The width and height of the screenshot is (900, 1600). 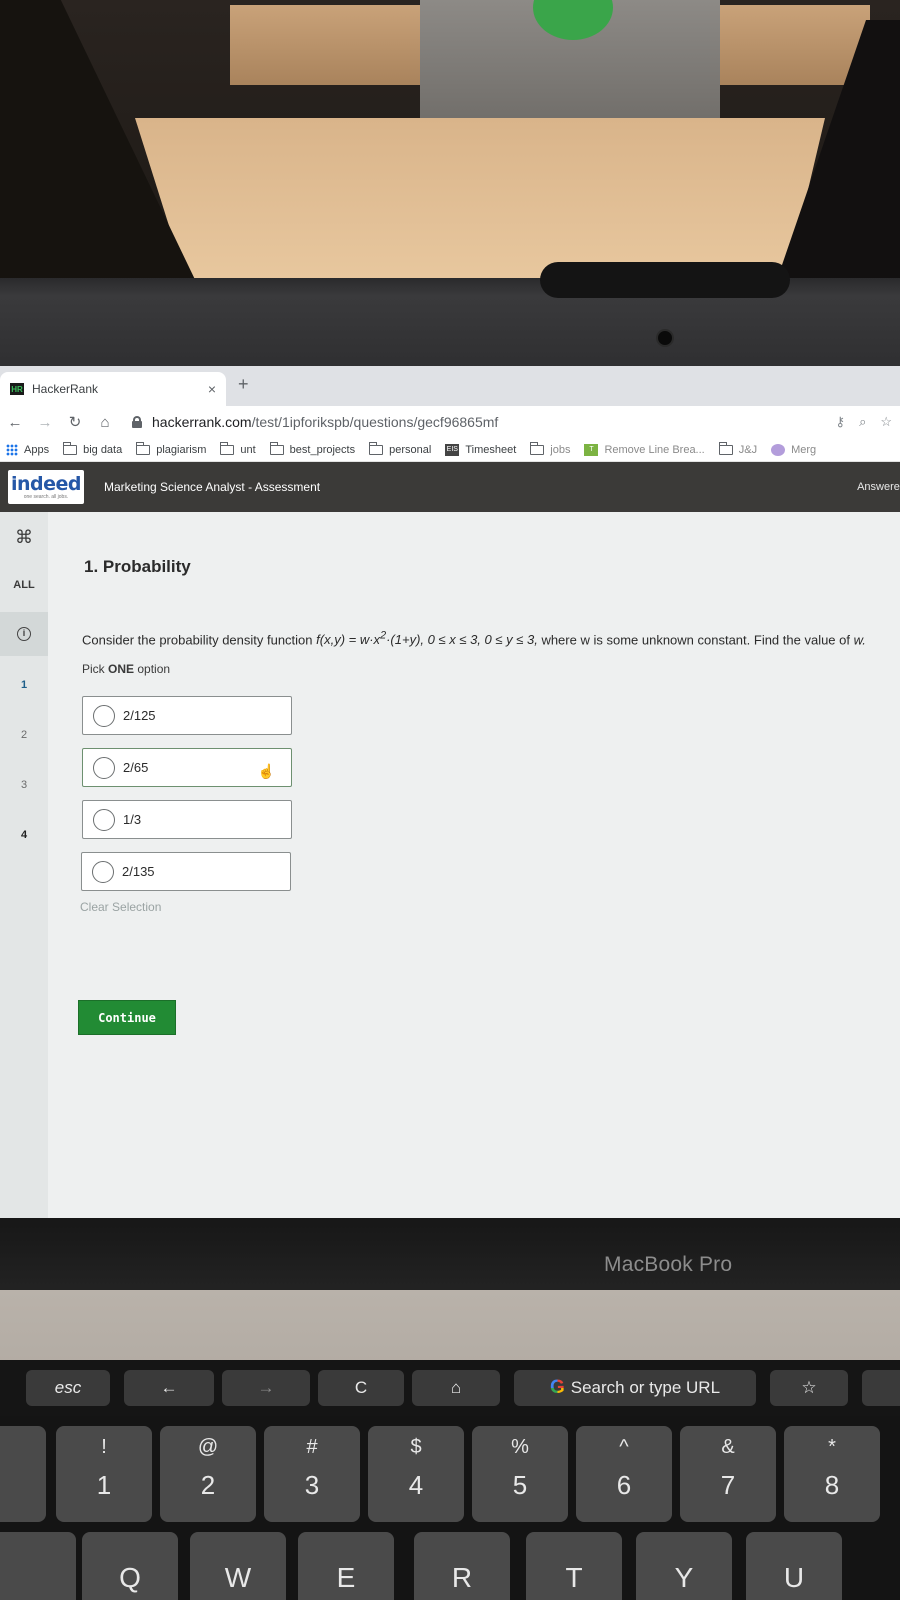 I want to click on option-1-3: 1/3, so click(x=187, y=819).